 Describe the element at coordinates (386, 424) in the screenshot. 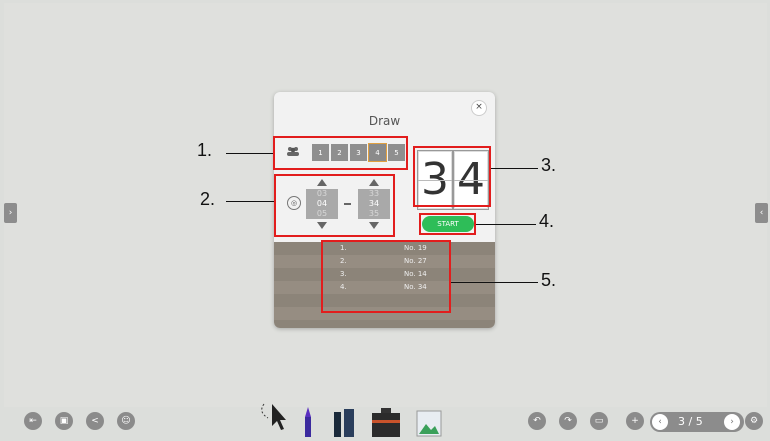

I see `toolbox-icon` at that location.